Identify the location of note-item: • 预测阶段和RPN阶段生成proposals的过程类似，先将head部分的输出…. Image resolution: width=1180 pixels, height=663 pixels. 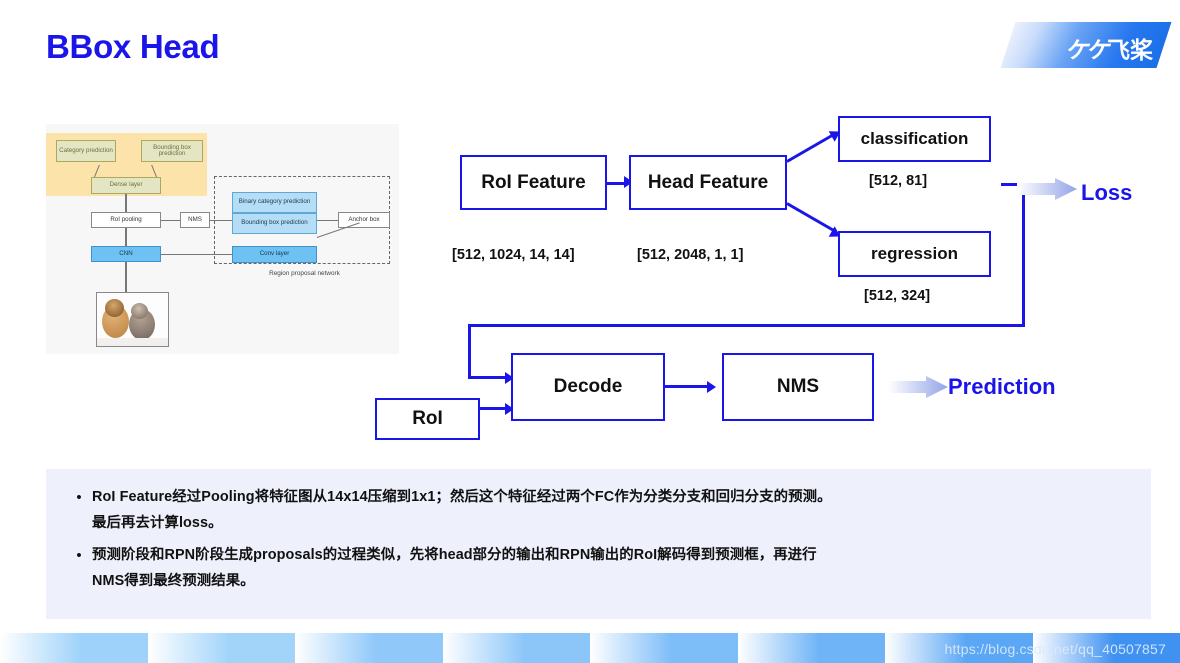
(598, 568).